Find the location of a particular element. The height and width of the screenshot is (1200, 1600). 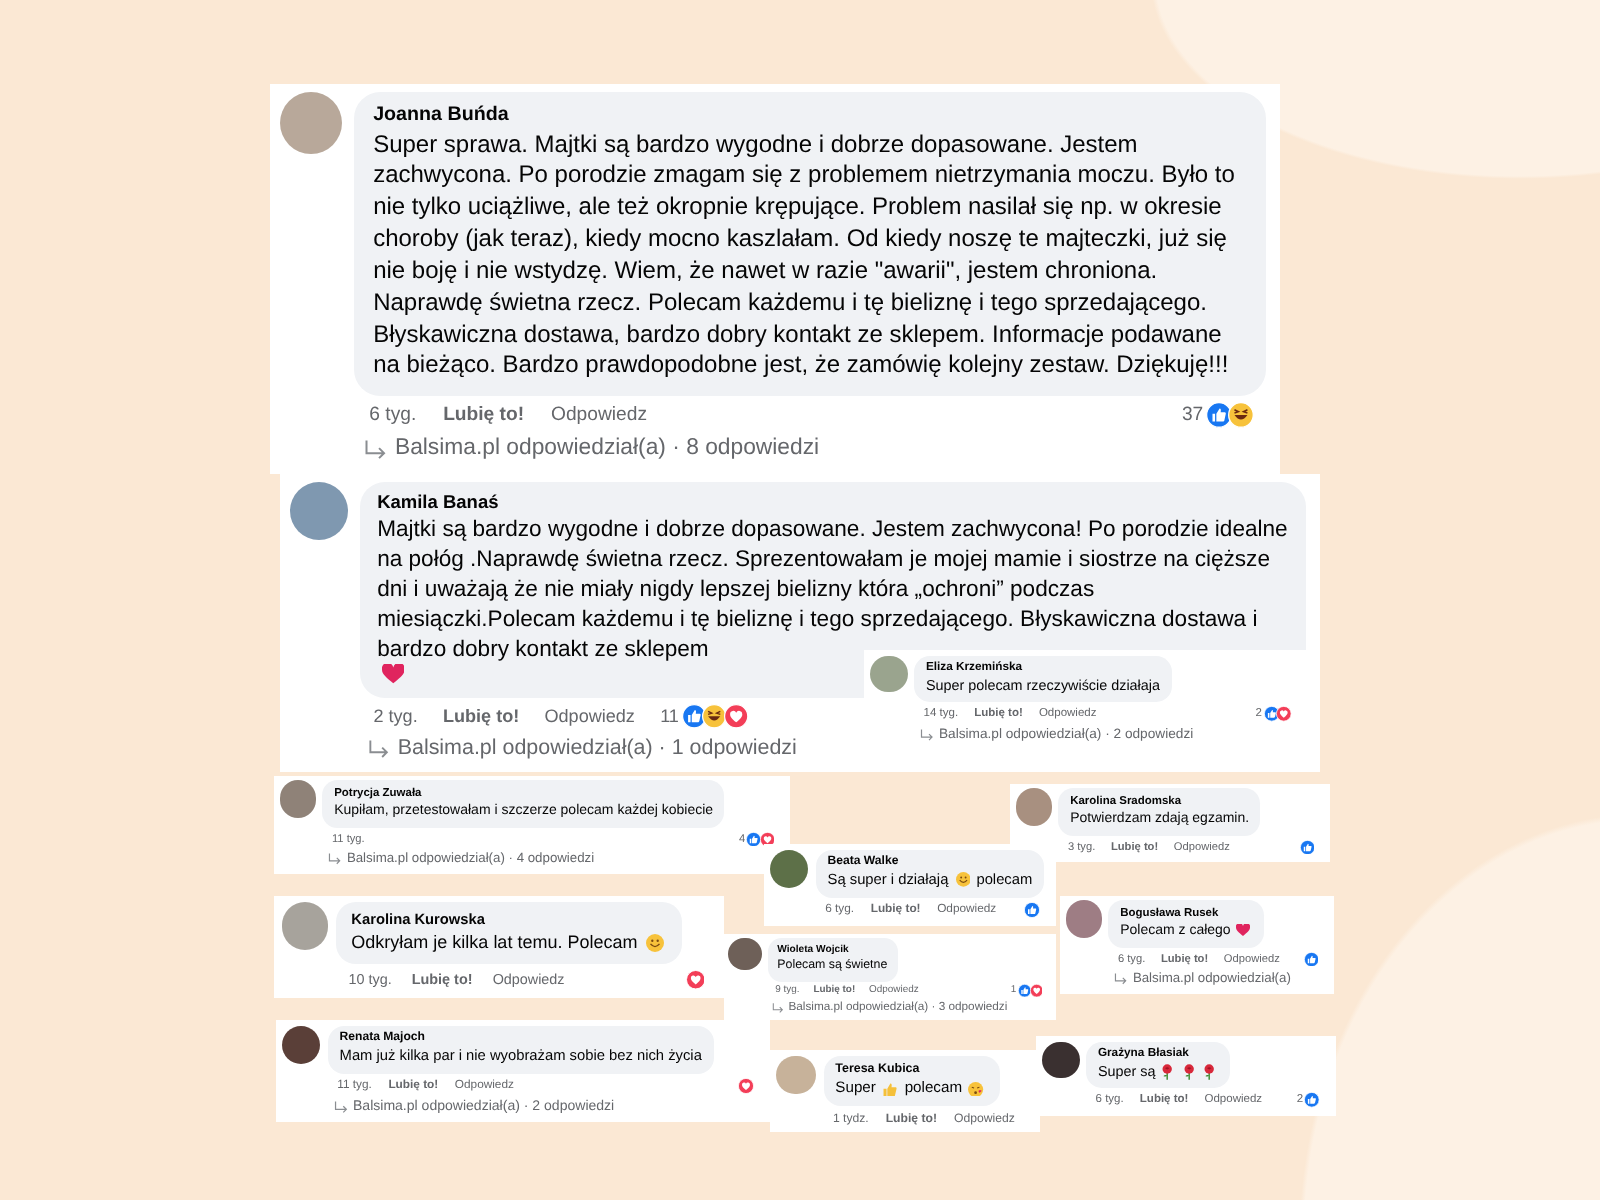

author-name: Joanna Buńda is located at coordinates (810, 114).